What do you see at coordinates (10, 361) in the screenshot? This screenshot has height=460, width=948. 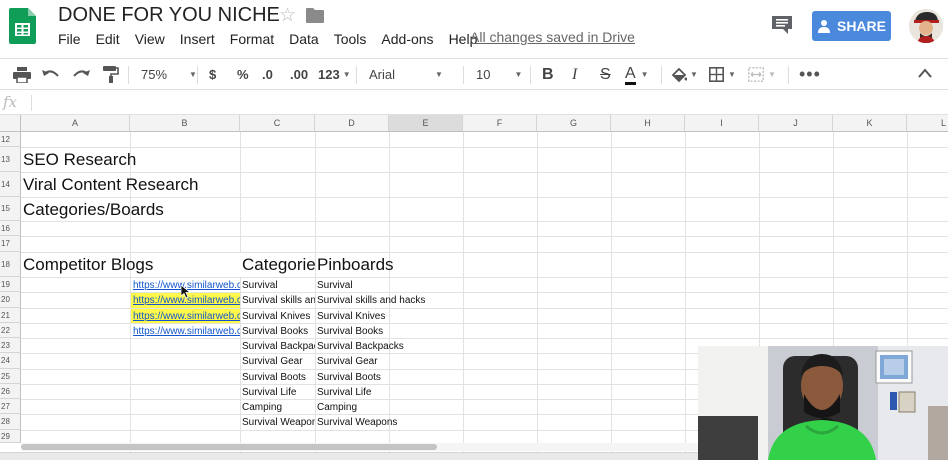 I see `row-header-24: 24` at bounding box center [10, 361].